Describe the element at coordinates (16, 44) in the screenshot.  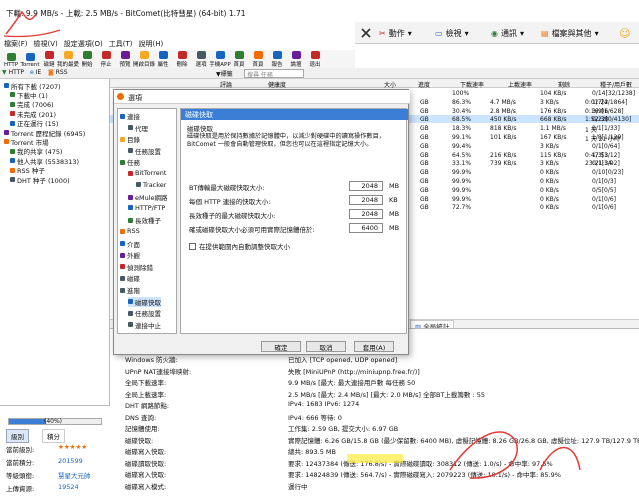
I see `menu-item-0: 檔案(F)` at that location.